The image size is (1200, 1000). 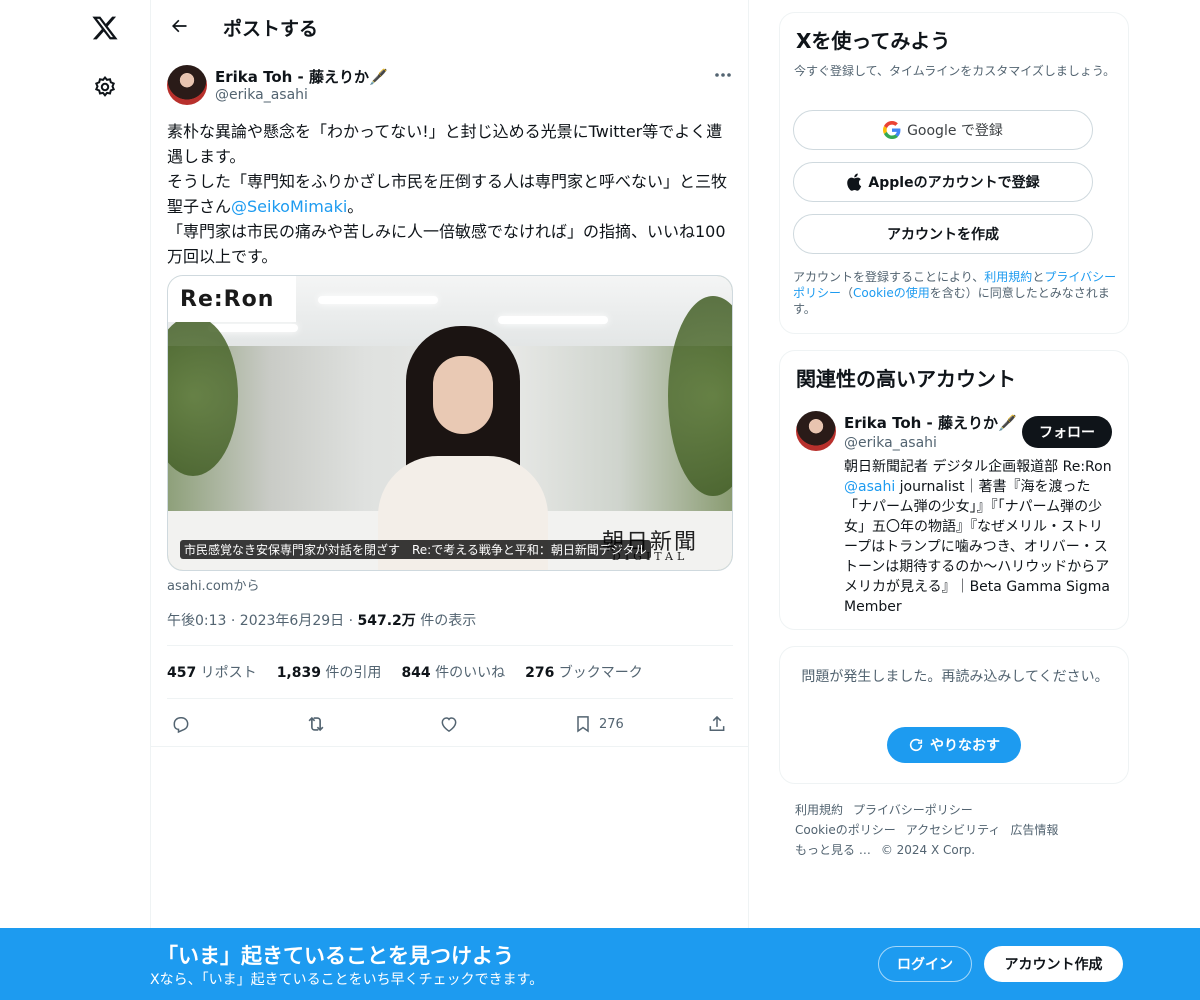 I want to click on stat-label: ブックマーク, so click(x=598, y=673).